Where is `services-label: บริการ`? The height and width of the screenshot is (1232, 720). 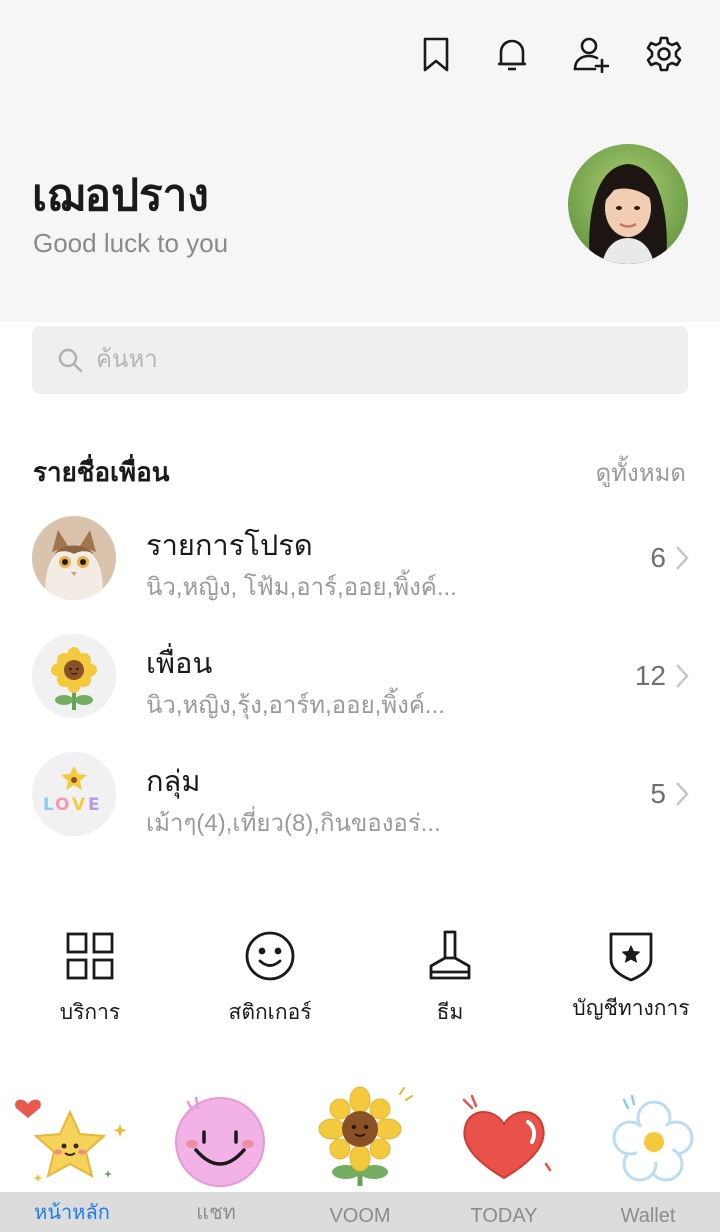 services-label: บริการ is located at coordinates (90, 1012).